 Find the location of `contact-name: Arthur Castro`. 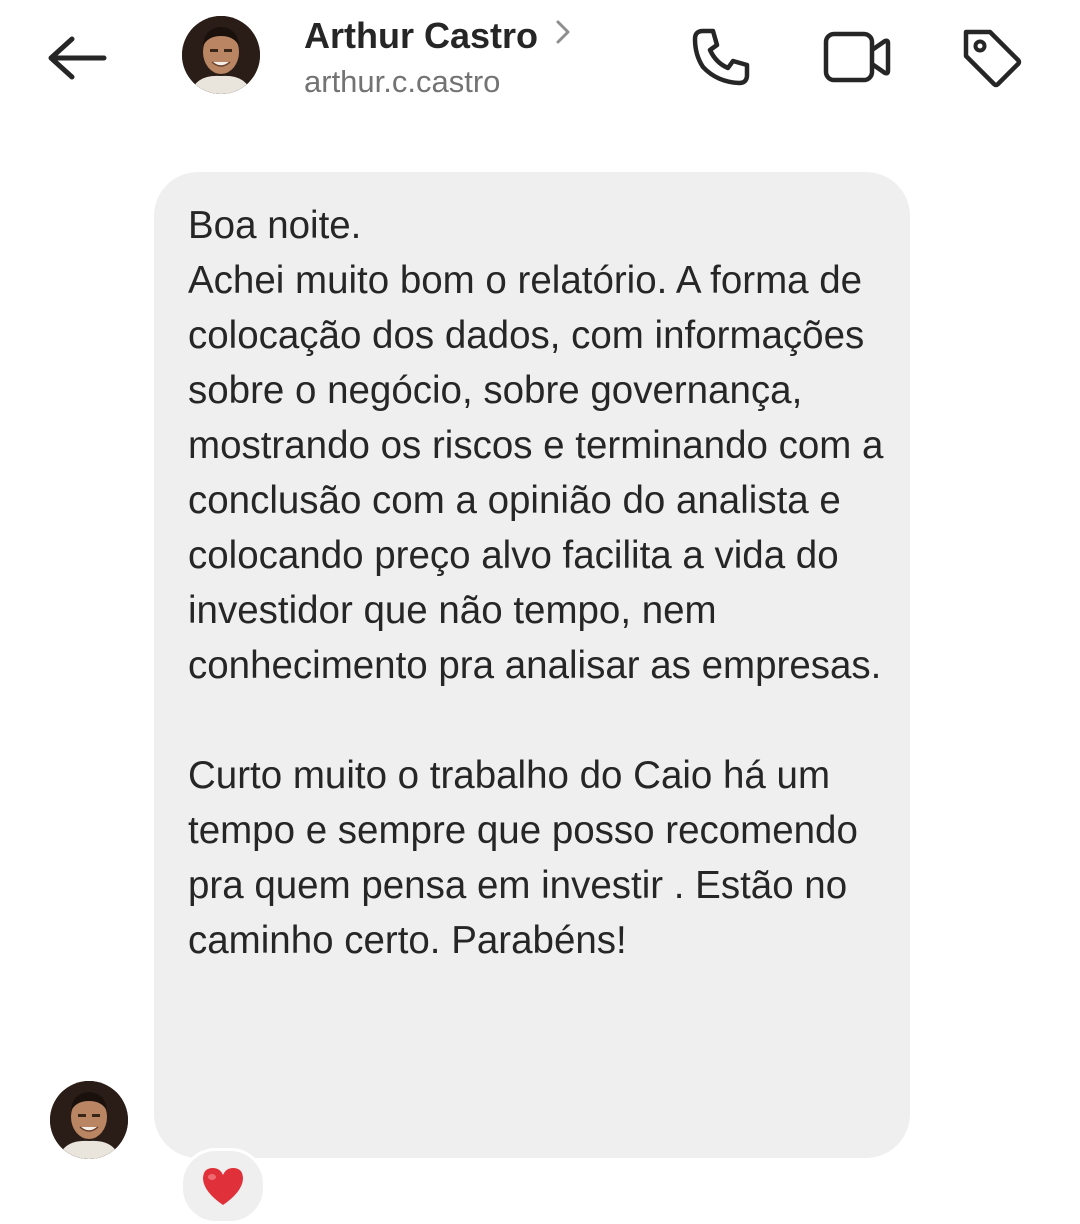

contact-name: Arthur Castro is located at coordinates (421, 36).